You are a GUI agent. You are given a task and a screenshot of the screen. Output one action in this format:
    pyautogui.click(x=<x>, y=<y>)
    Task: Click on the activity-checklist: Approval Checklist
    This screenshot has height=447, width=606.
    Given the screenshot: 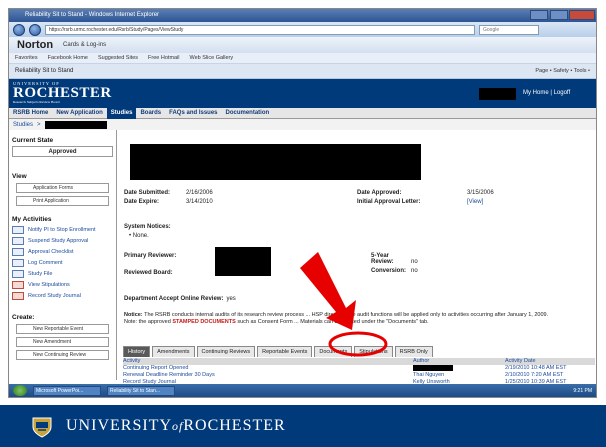 What is the action you would take?
    pyautogui.click(x=62, y=252)
    